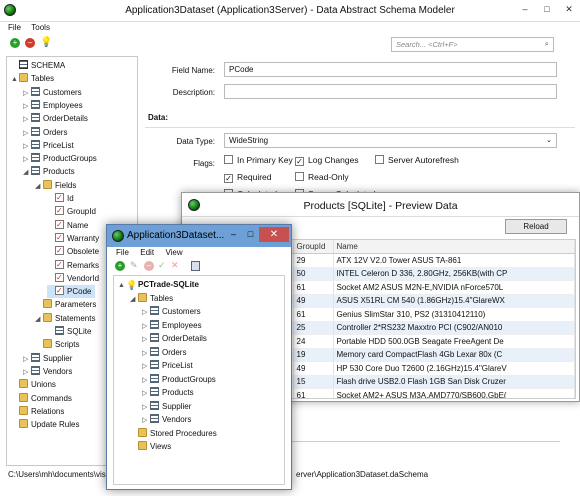  Describe the element at coordinates (65, 318) in the screenshot. I see `tree-item: ◢ Statements` at that location.